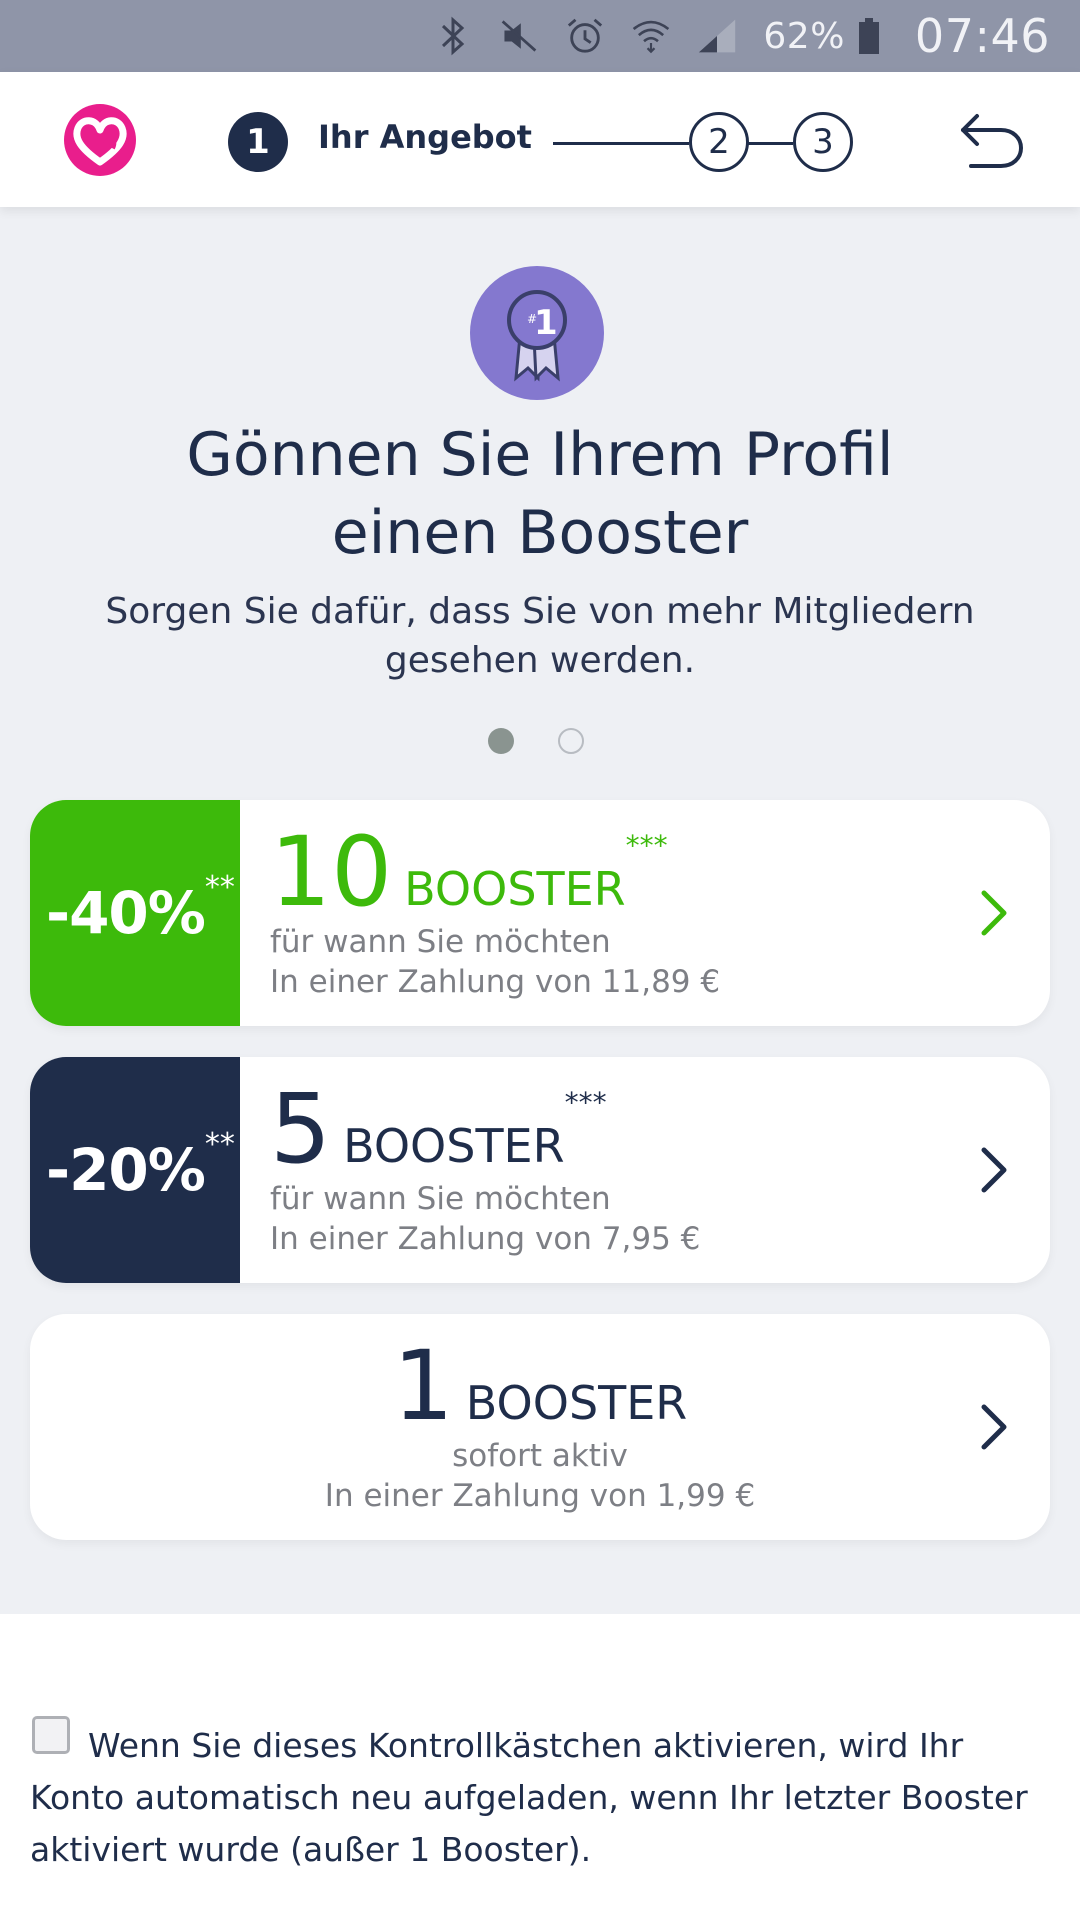 Image resolution: width=1080 pixels, height=1920 pixels. What do you see at coordinates (540, 1456) in the screenshot?
I see `offer-usage: sofort aktiv` at bounding box center [540, 1456].